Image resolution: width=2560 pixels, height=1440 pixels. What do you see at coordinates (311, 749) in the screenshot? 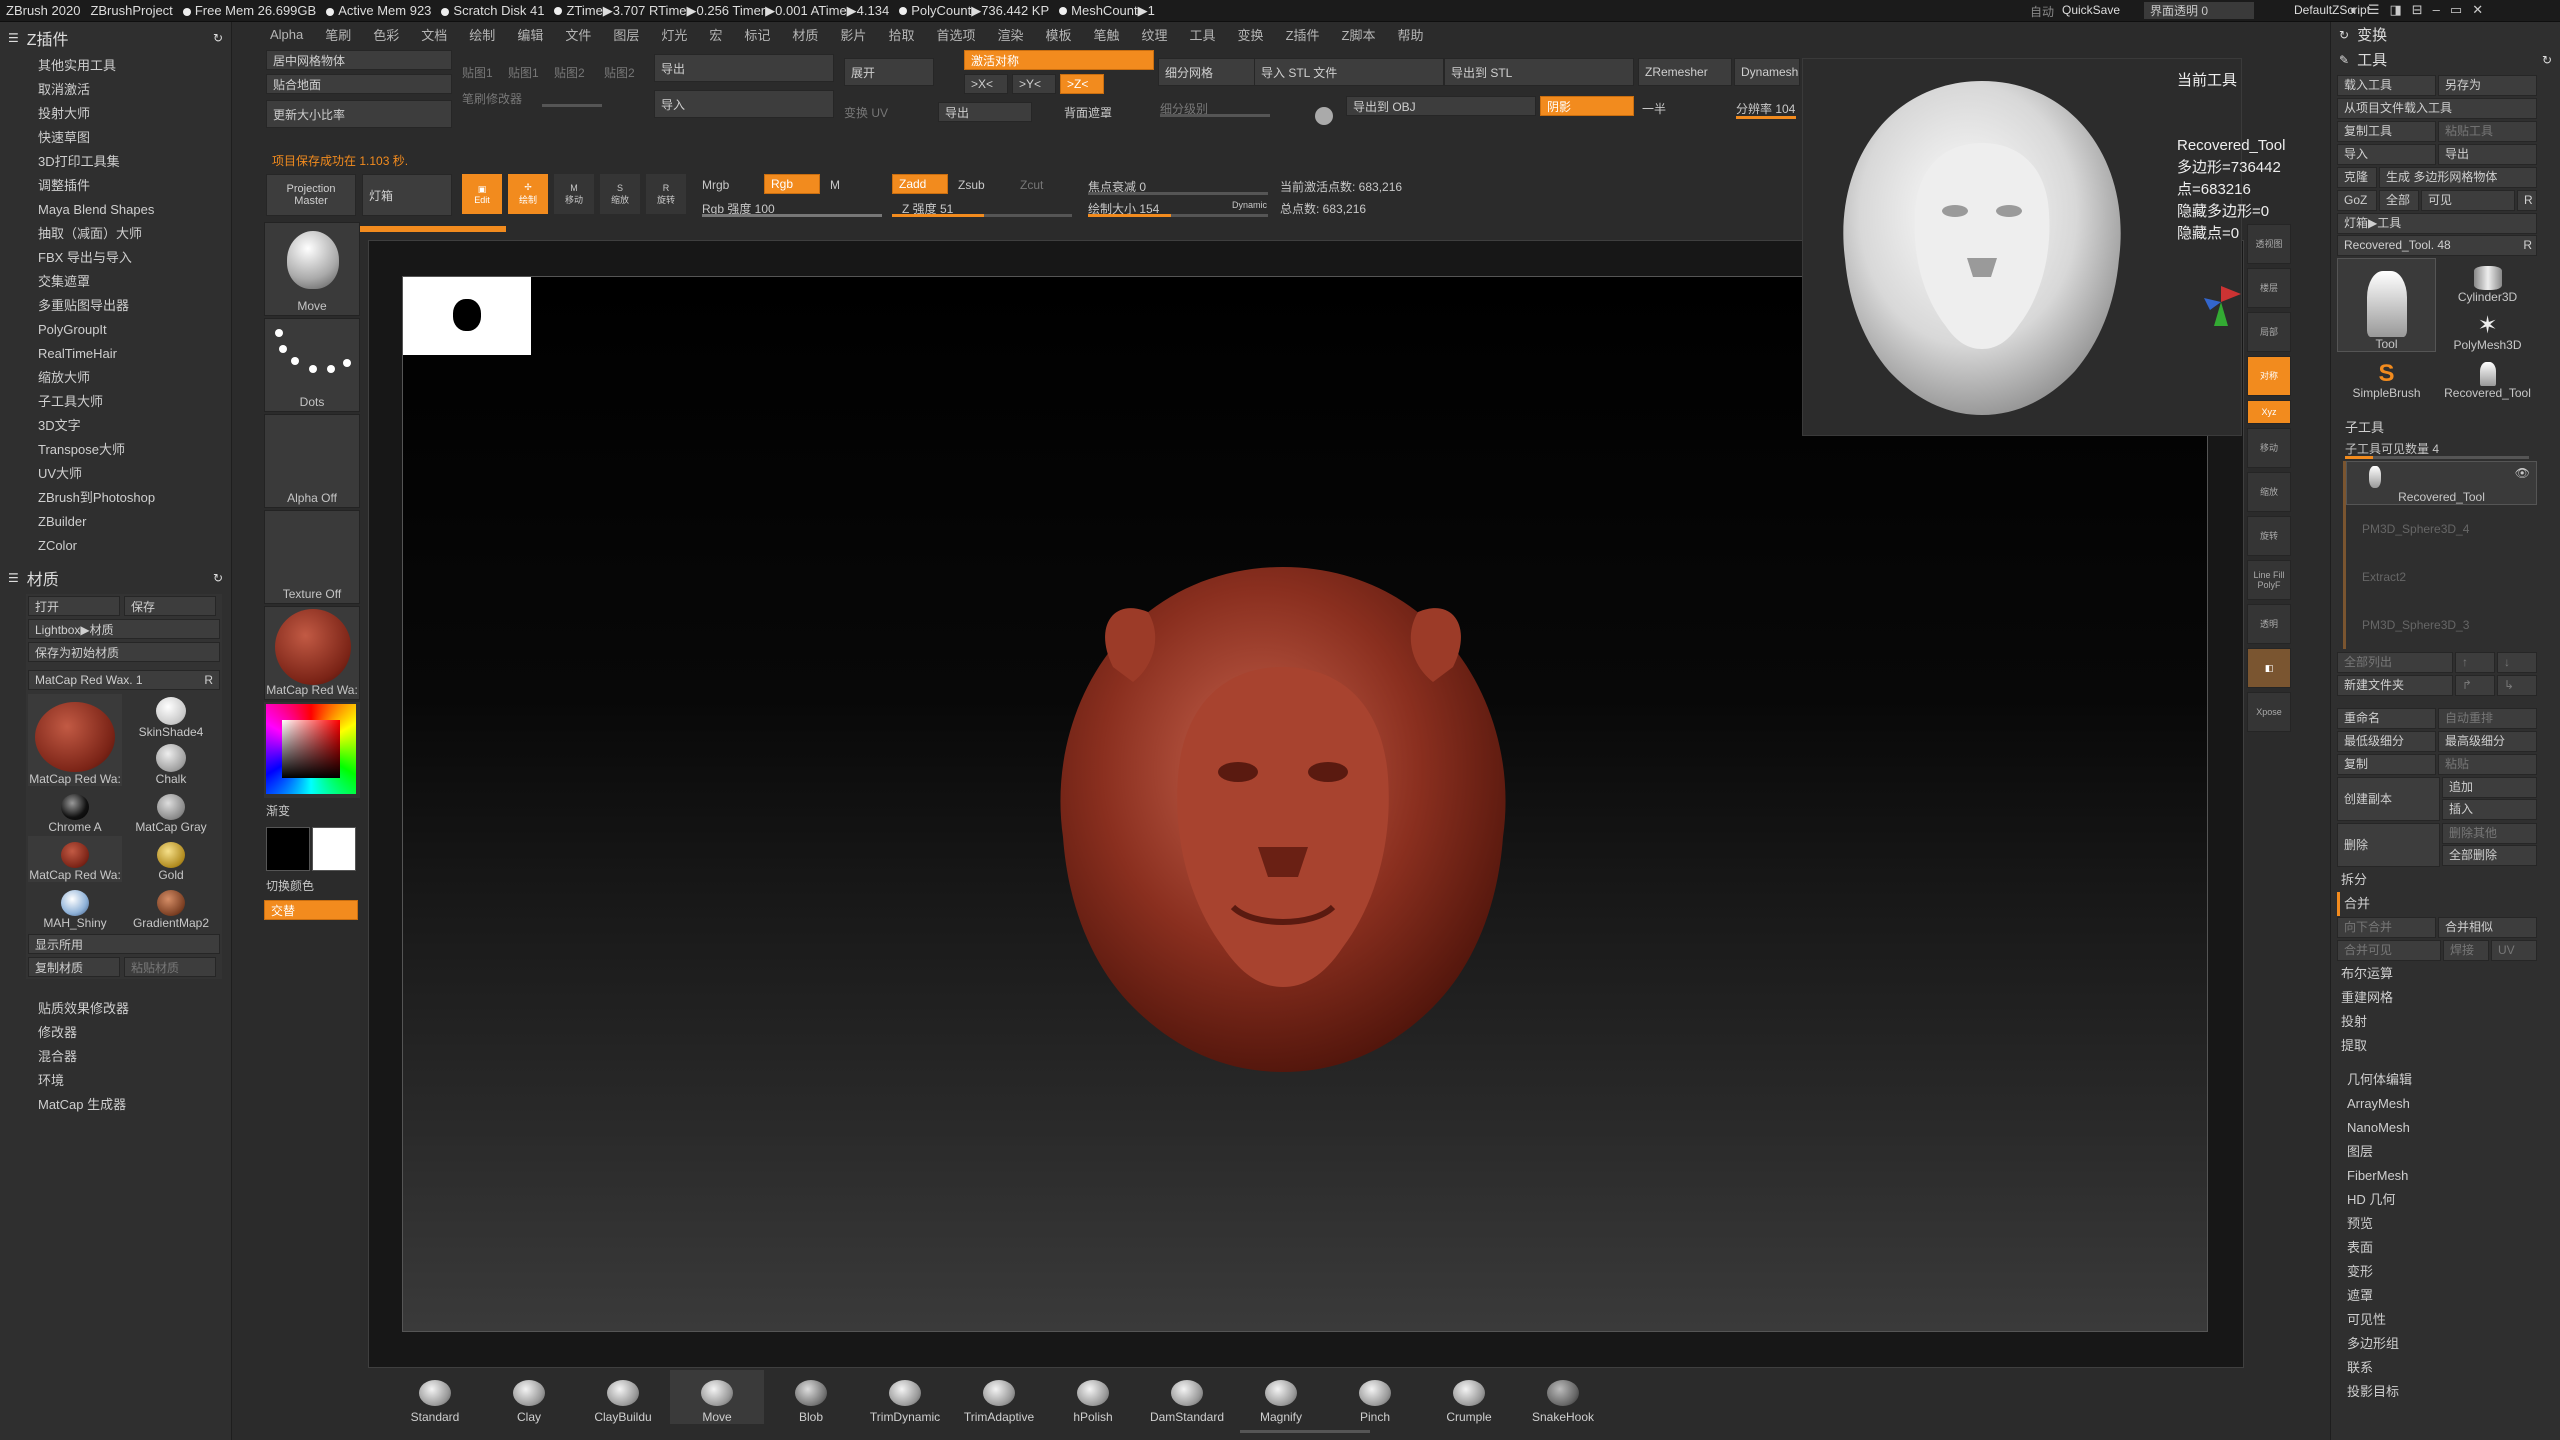
I see `color-saturation-square` at bounding box center [311, 749].